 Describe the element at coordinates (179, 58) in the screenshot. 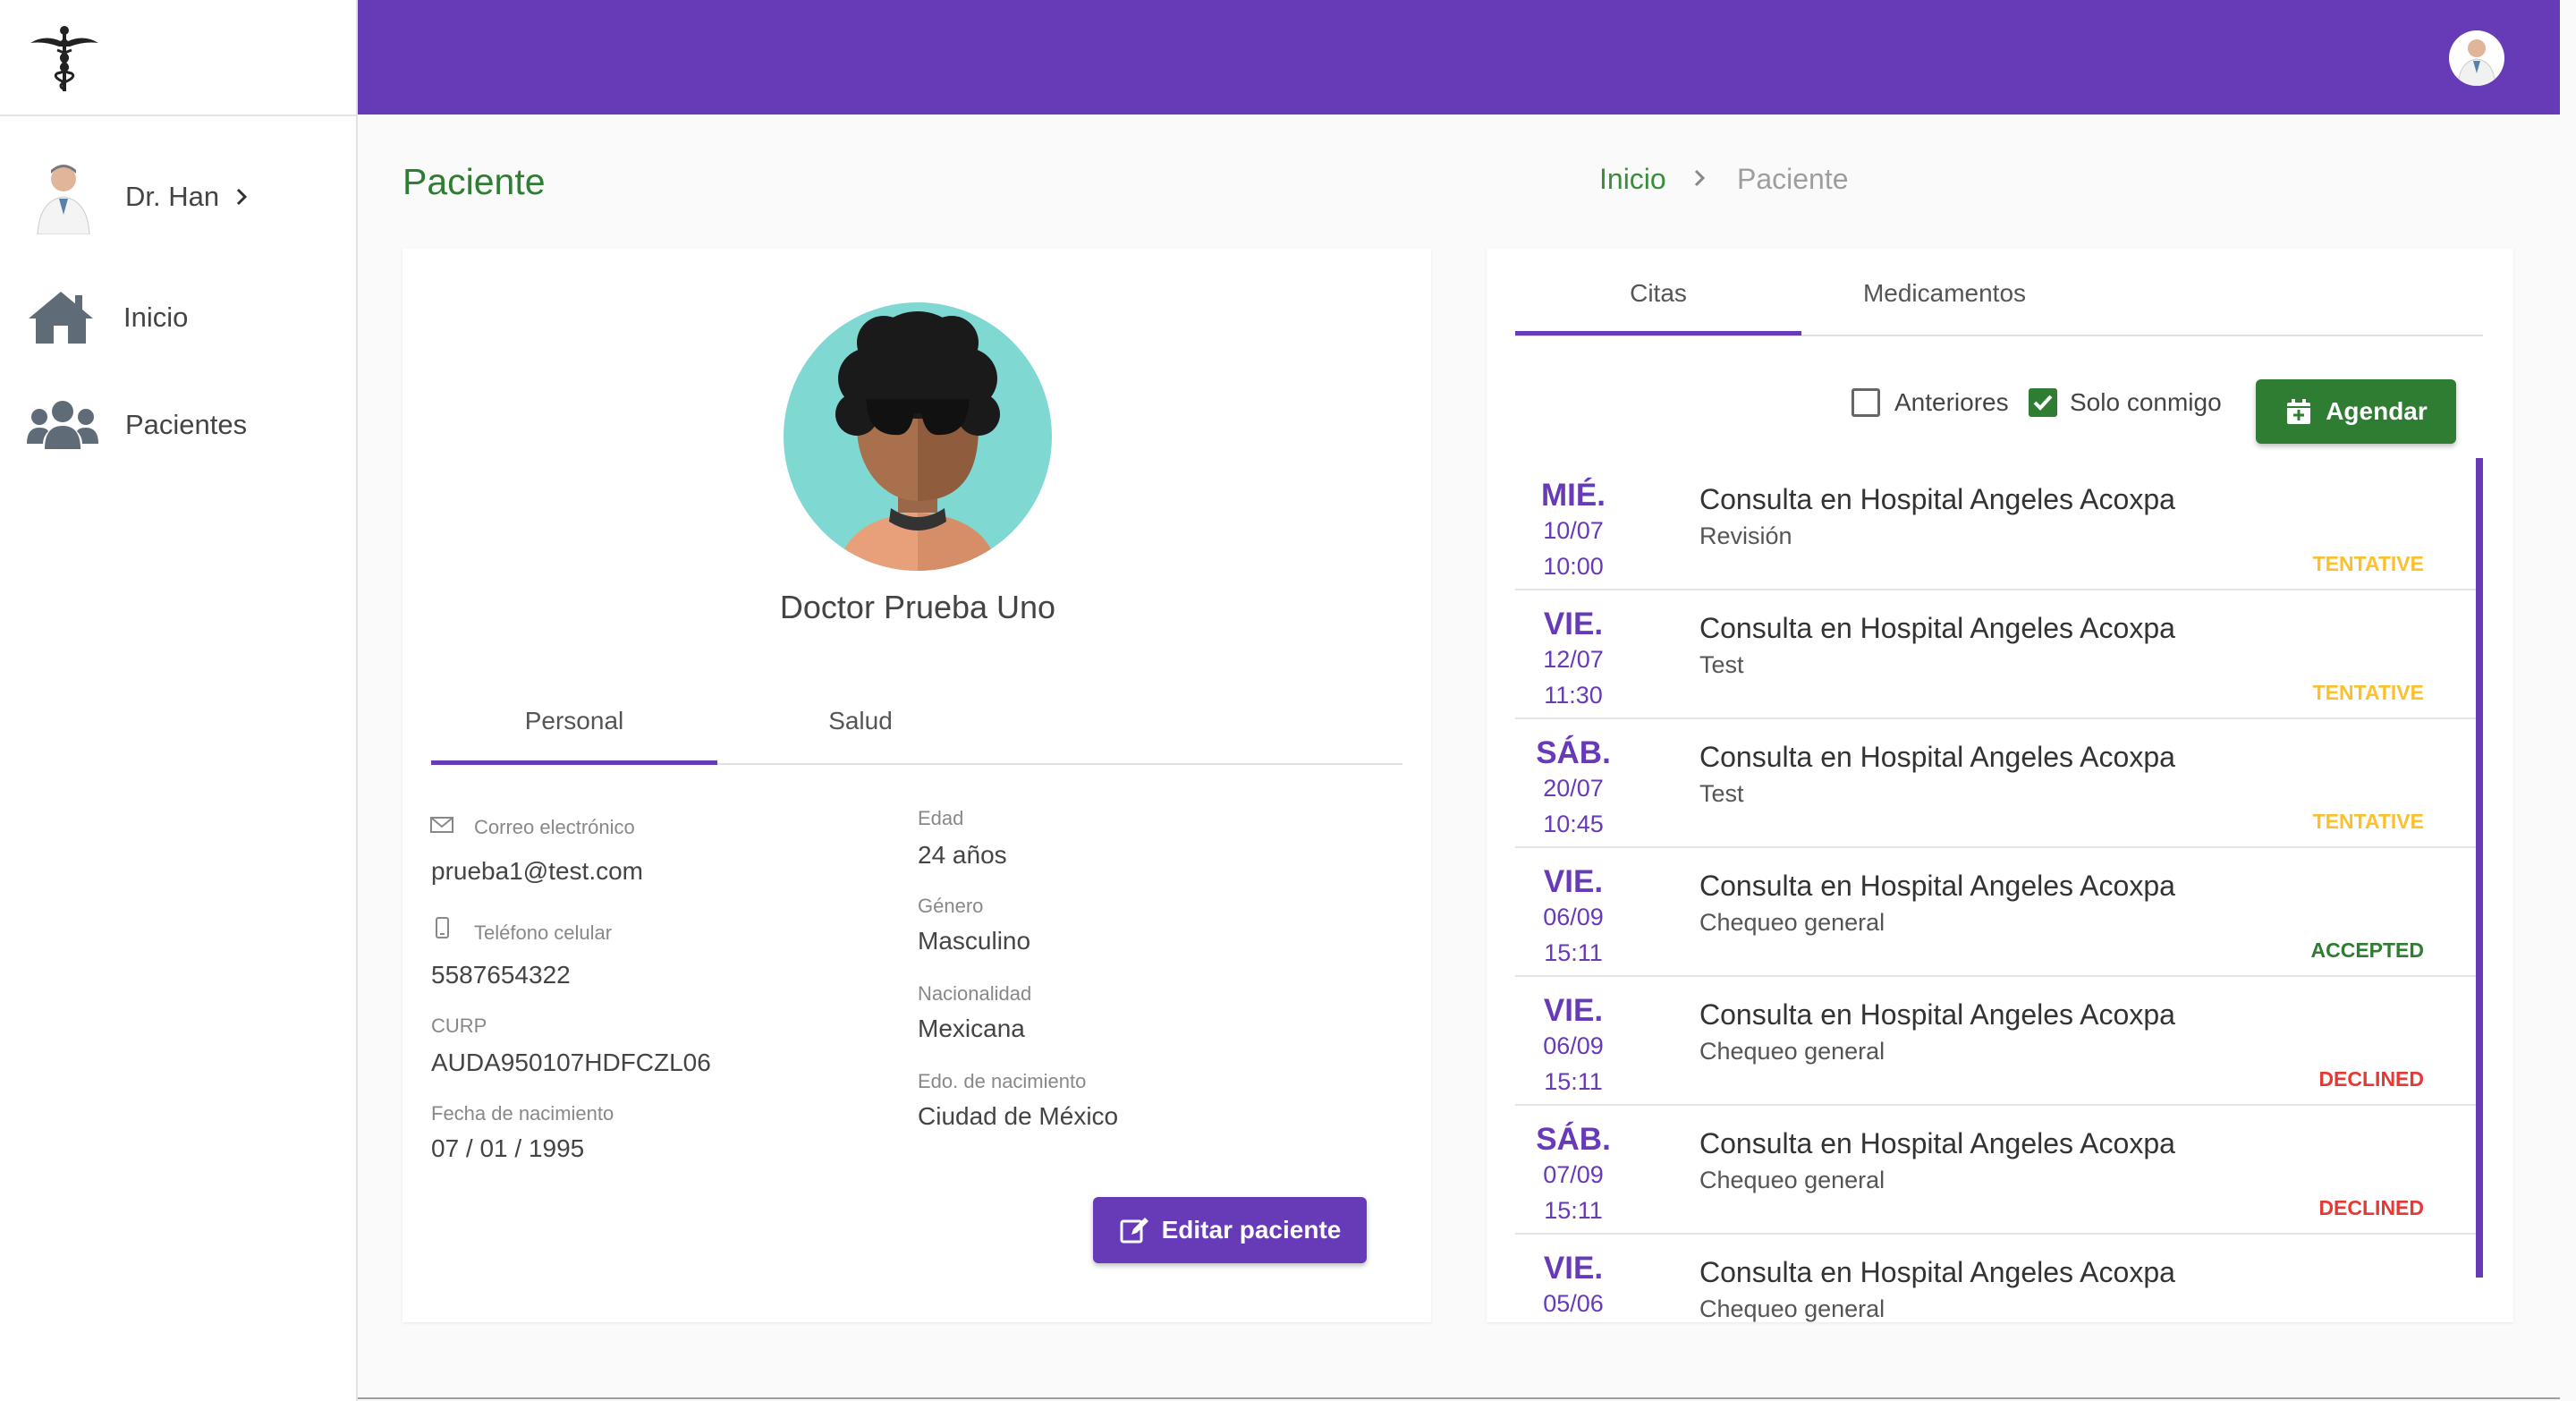

I see `logo-area` at that location.